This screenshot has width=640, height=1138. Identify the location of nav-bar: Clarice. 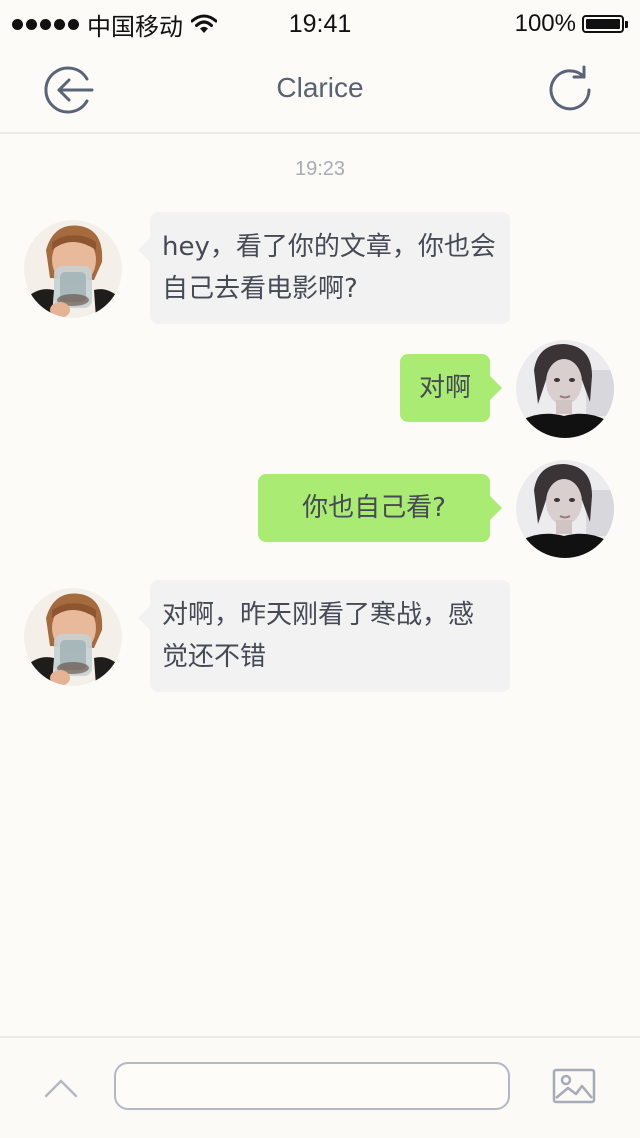
(320, 91).